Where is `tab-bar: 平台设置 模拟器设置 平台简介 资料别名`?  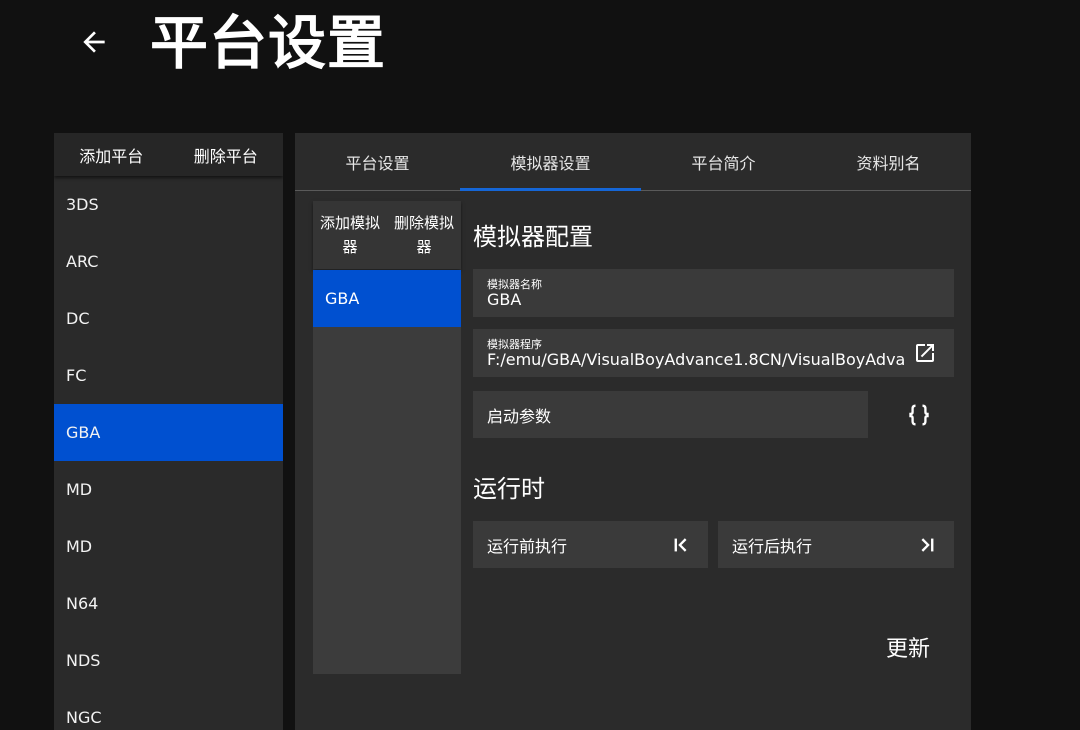 tab-bar: 平台设置 模拟器设置 平台简介 资料别名 is located at coordinates (633, 162).